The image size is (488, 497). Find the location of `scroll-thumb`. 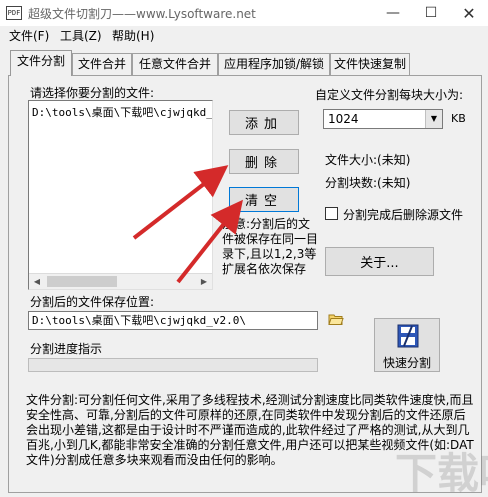

scroll-thumb is located at coordinates (82, 281).